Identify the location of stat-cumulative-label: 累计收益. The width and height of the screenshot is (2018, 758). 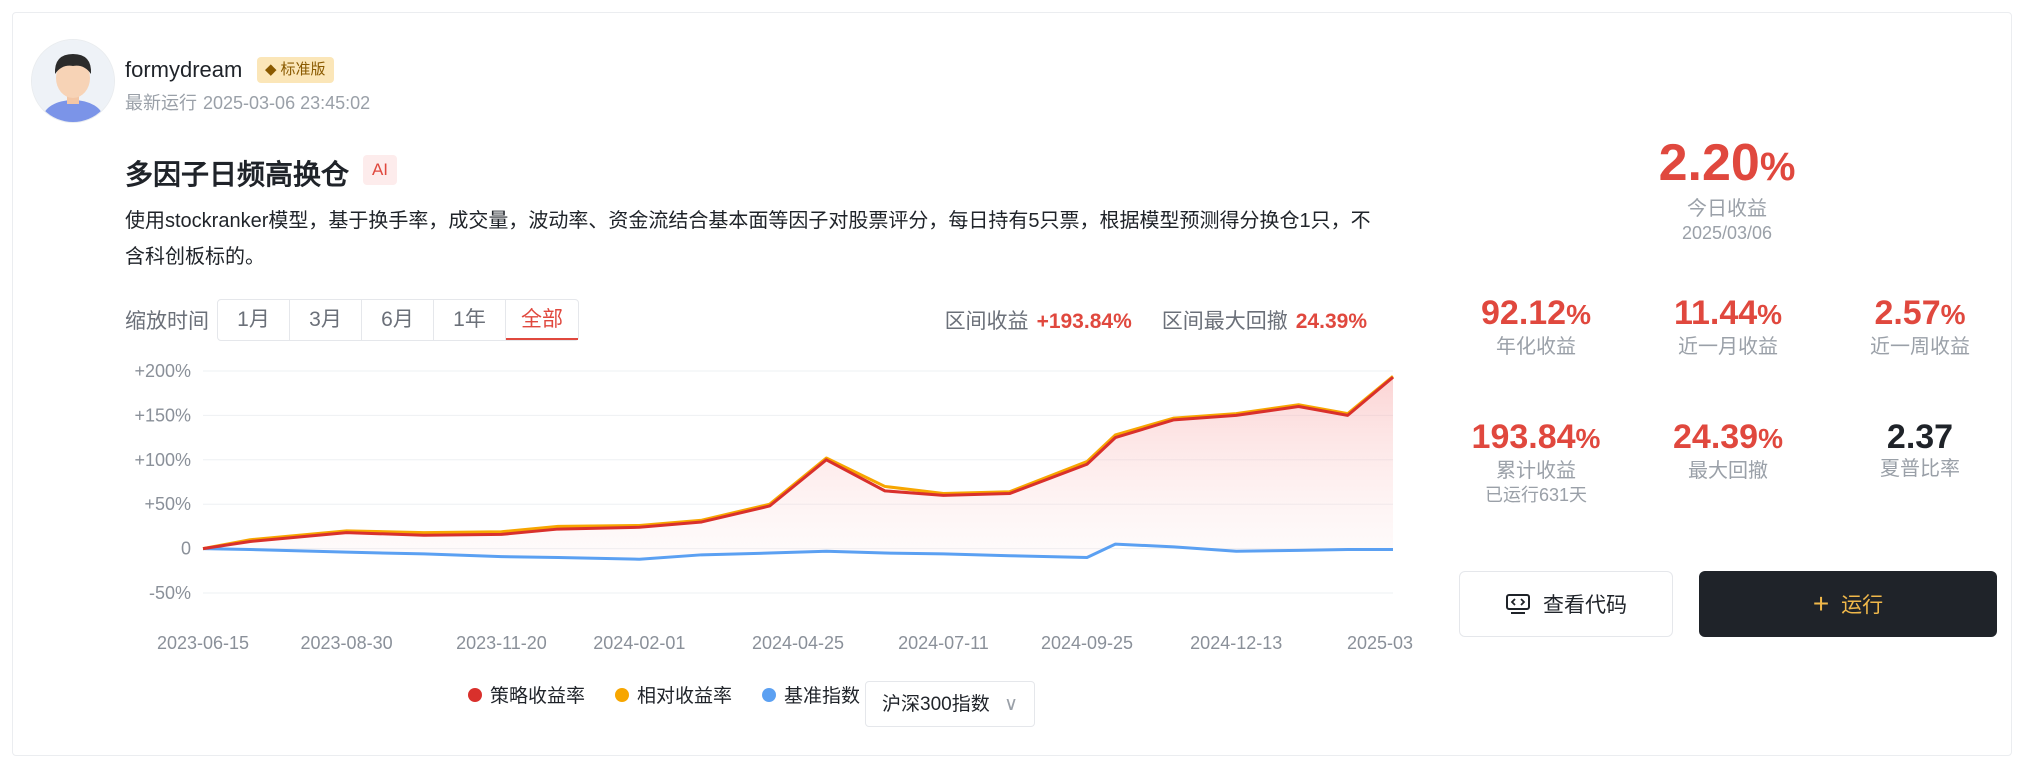
(1536, 471).